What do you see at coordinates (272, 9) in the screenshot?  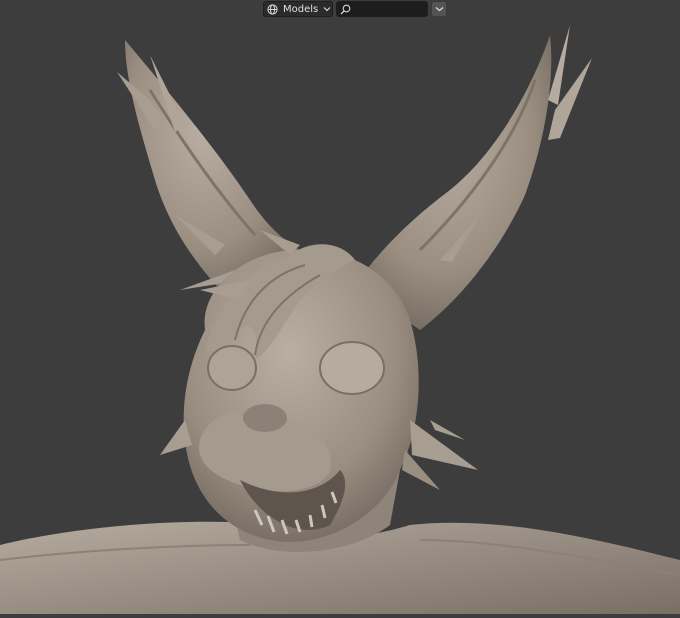 I see `globe-icon` at bounding box center [272, 9].